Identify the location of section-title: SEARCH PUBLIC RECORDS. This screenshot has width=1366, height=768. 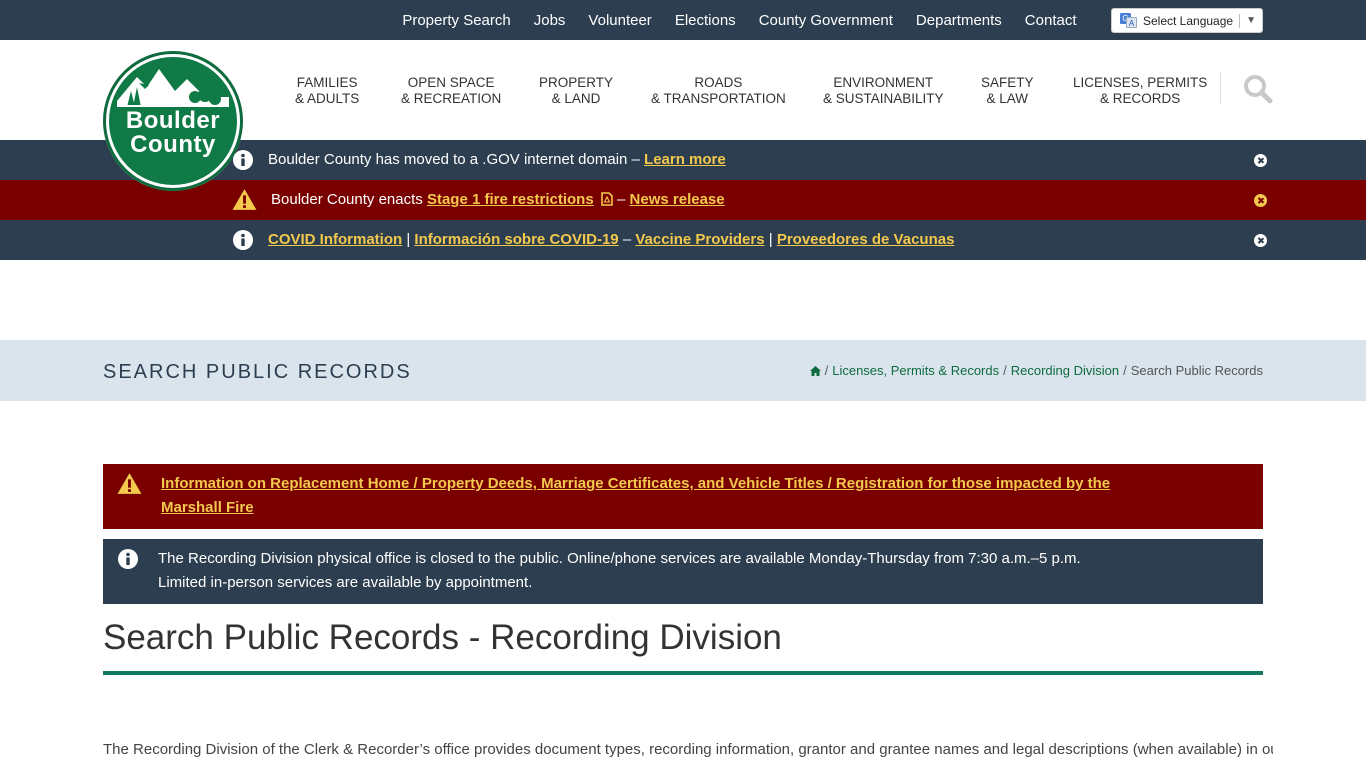
(257, 372).